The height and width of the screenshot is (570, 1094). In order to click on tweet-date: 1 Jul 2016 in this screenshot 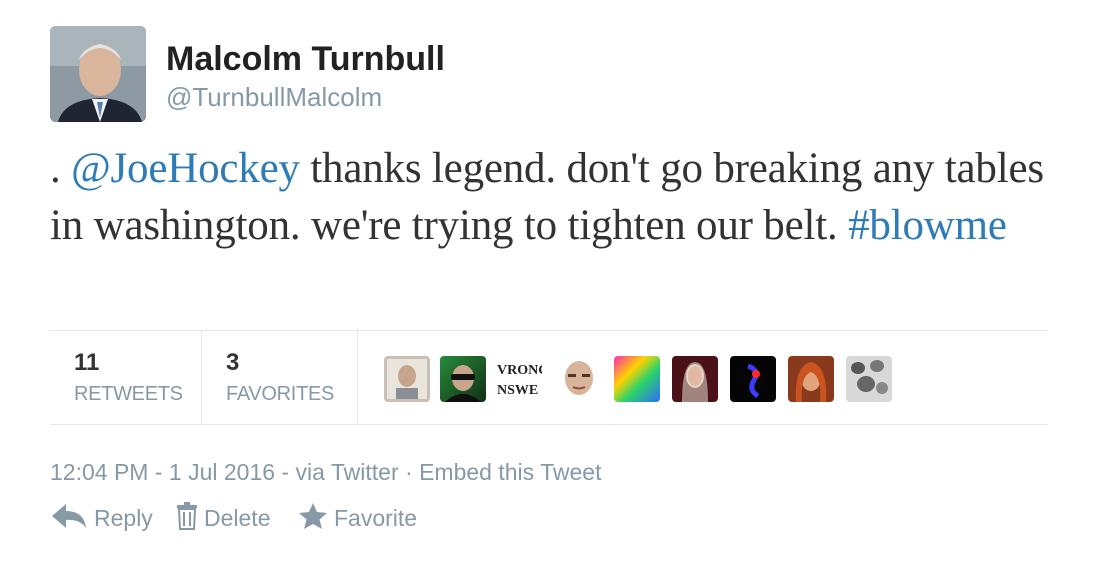, I will do `click(222, 472)`.